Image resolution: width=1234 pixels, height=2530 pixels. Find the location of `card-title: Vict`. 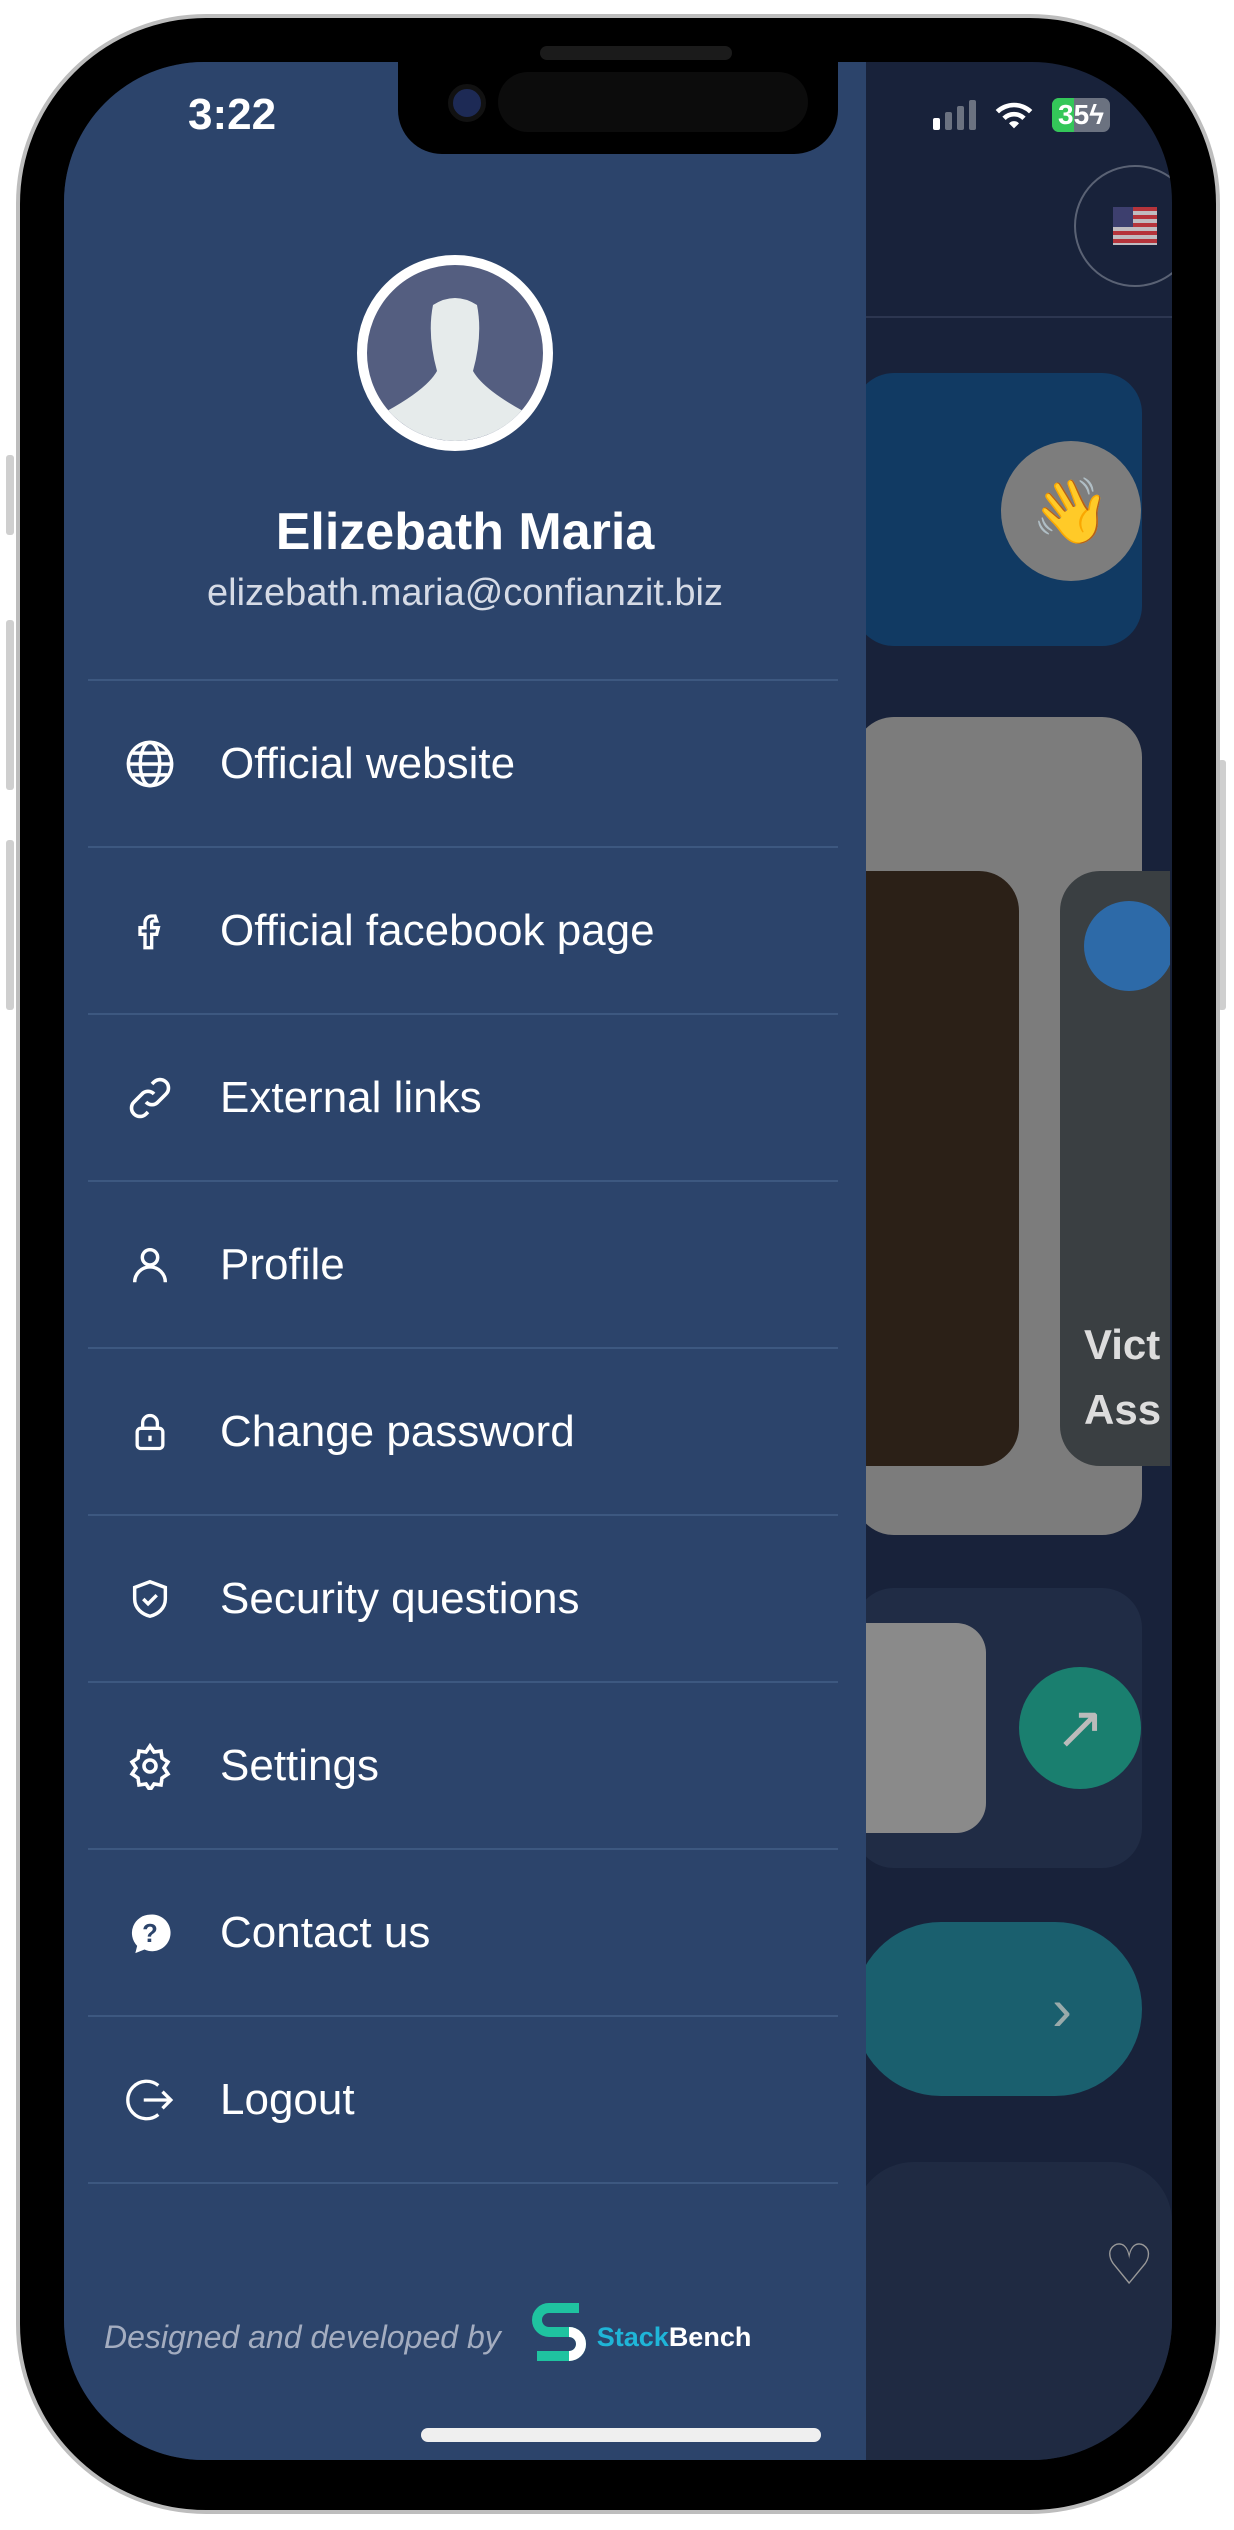

card-title: Vict is located at coordinates (1122, 1344).